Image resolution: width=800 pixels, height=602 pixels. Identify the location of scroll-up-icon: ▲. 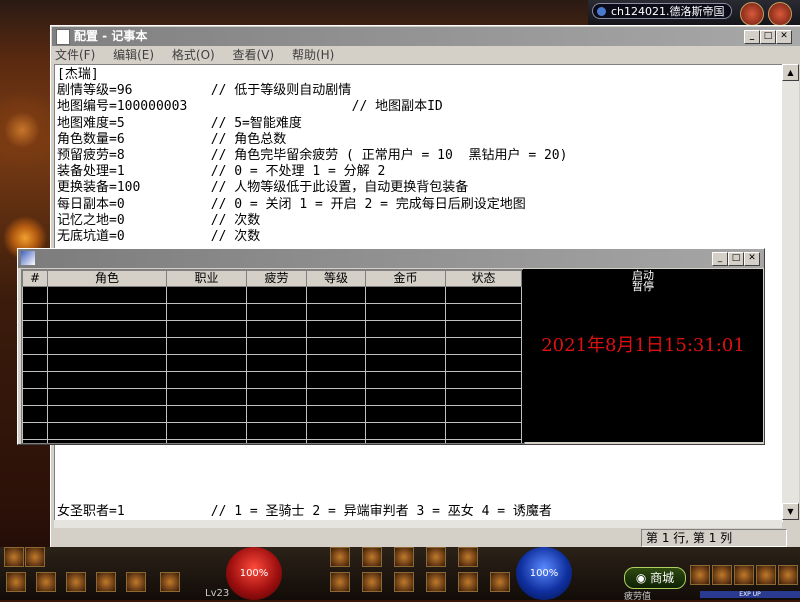
(790, 72).